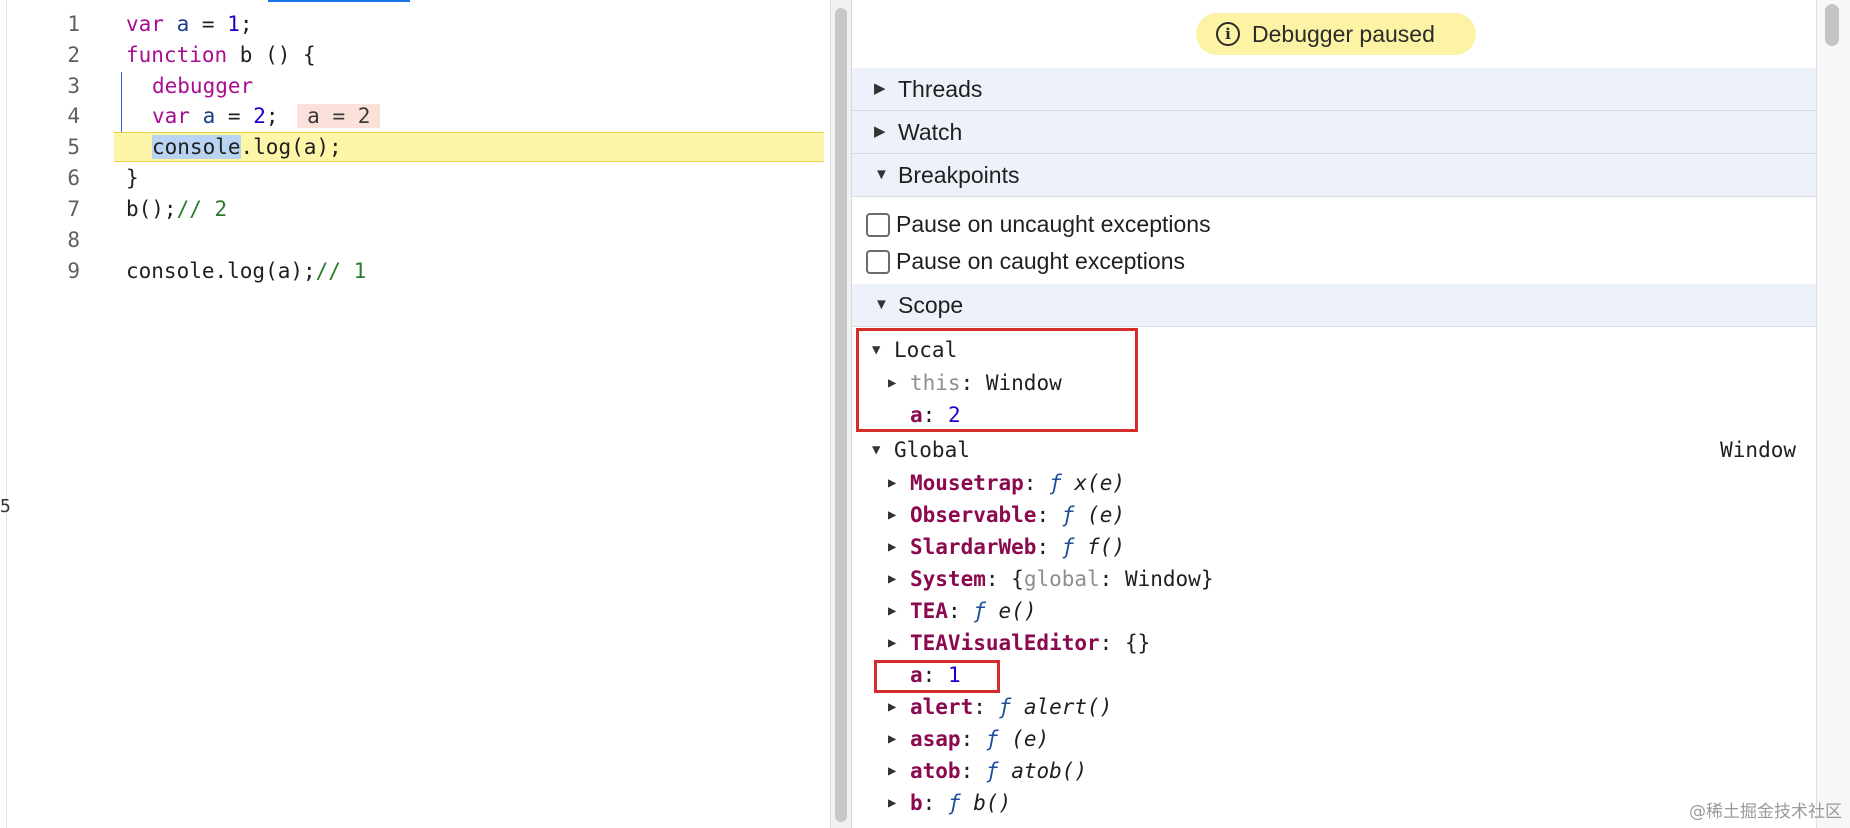 This screenshot has width=1850, height=828. I want to click on code-line-7: 7 b();// 2, so click(415, 209).